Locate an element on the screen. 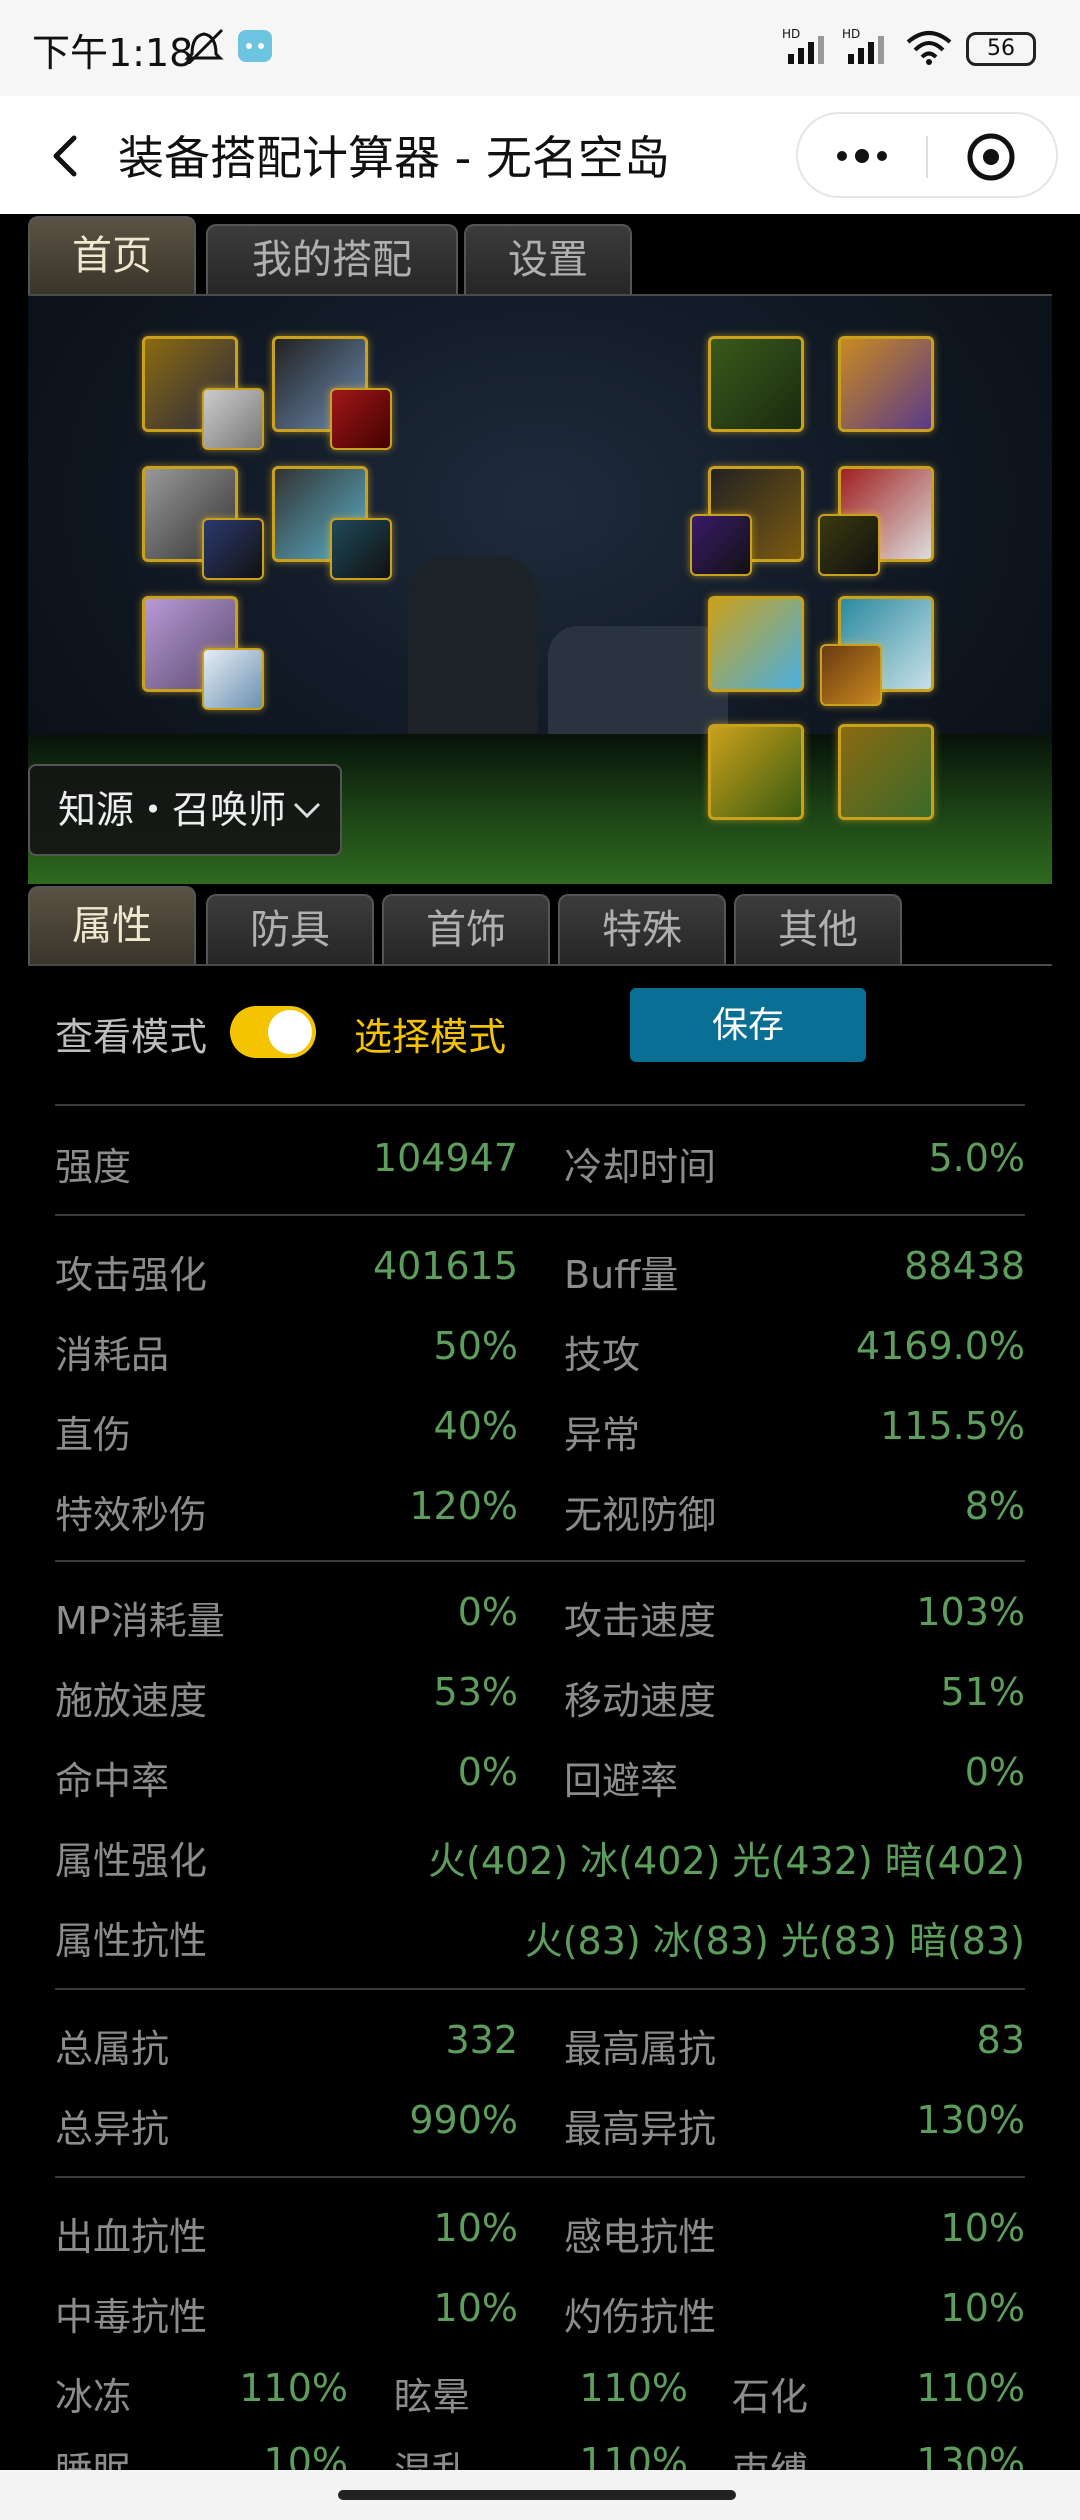 This screenshot has width=1080, height=2520. battery-level: 56 is located at coordinates (1001, 48).